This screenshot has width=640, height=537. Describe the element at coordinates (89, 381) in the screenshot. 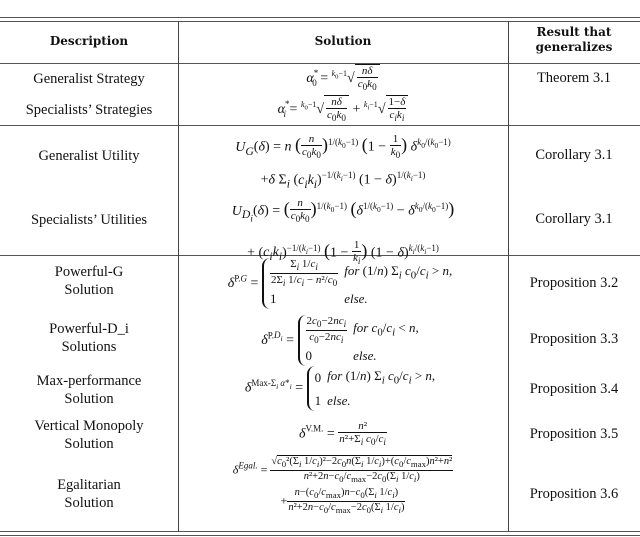

I see `desc-max-performance-line1: Max-performance` at that location.